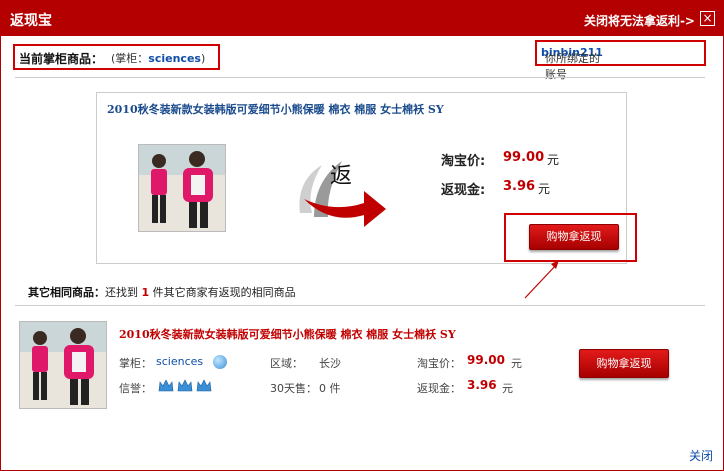 The width and height of the screenshot is (724, 471). What do you see at coordinates (701, 455) in the screenshot?
I see `close-link: 关闭` at bounding box center [701, 455].